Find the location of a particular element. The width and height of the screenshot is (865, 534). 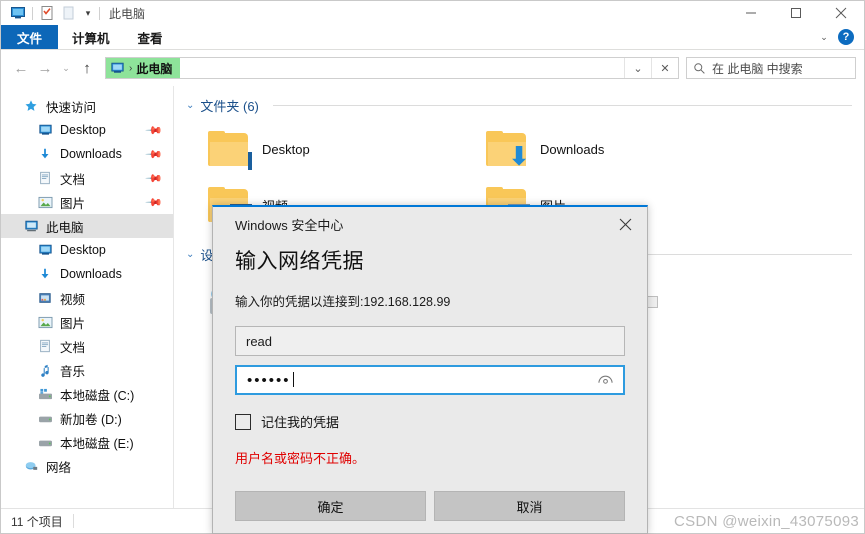

properties-icon is located at coordinates (47, 13).